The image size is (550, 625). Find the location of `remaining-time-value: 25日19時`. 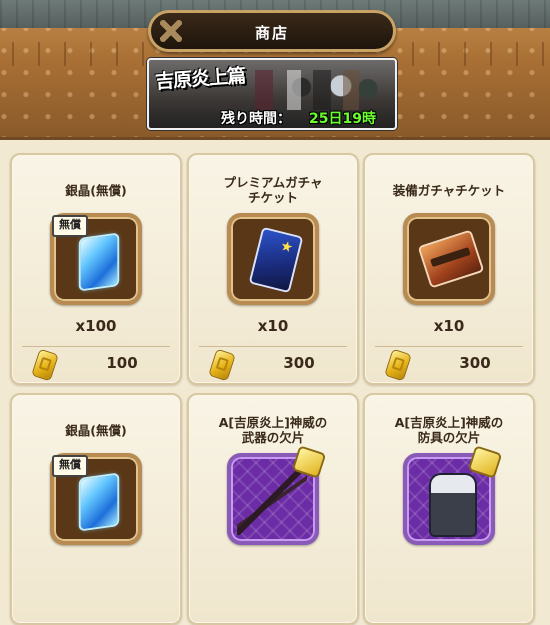

remaining-time-value: 25日19時 is located at coordinates (342, 119).